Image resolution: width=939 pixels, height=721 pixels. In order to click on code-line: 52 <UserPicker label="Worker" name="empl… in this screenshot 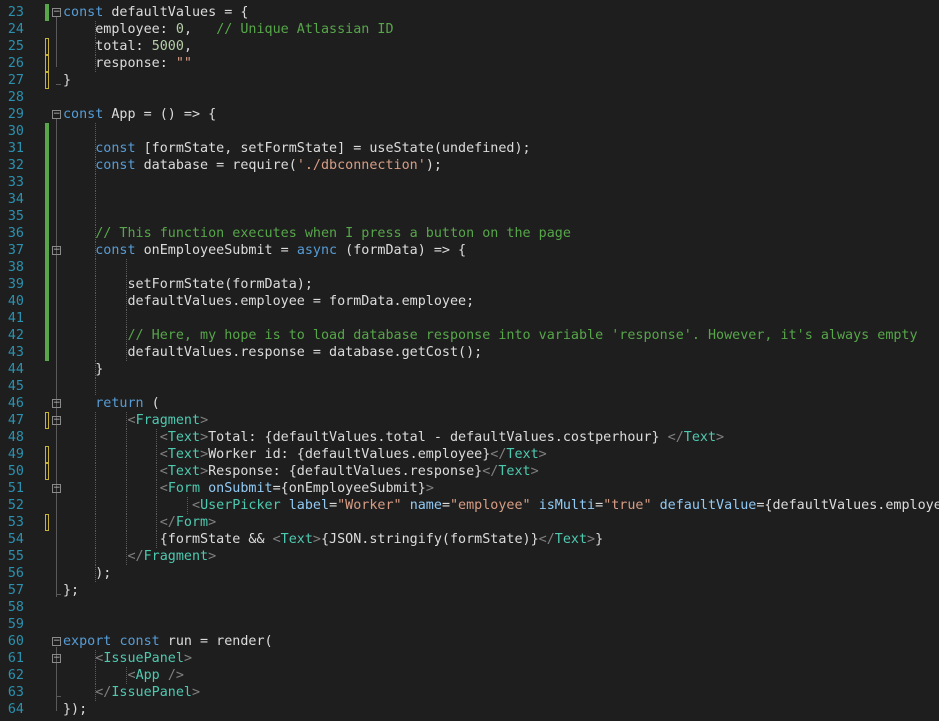, I will do `click(469, 505)`.